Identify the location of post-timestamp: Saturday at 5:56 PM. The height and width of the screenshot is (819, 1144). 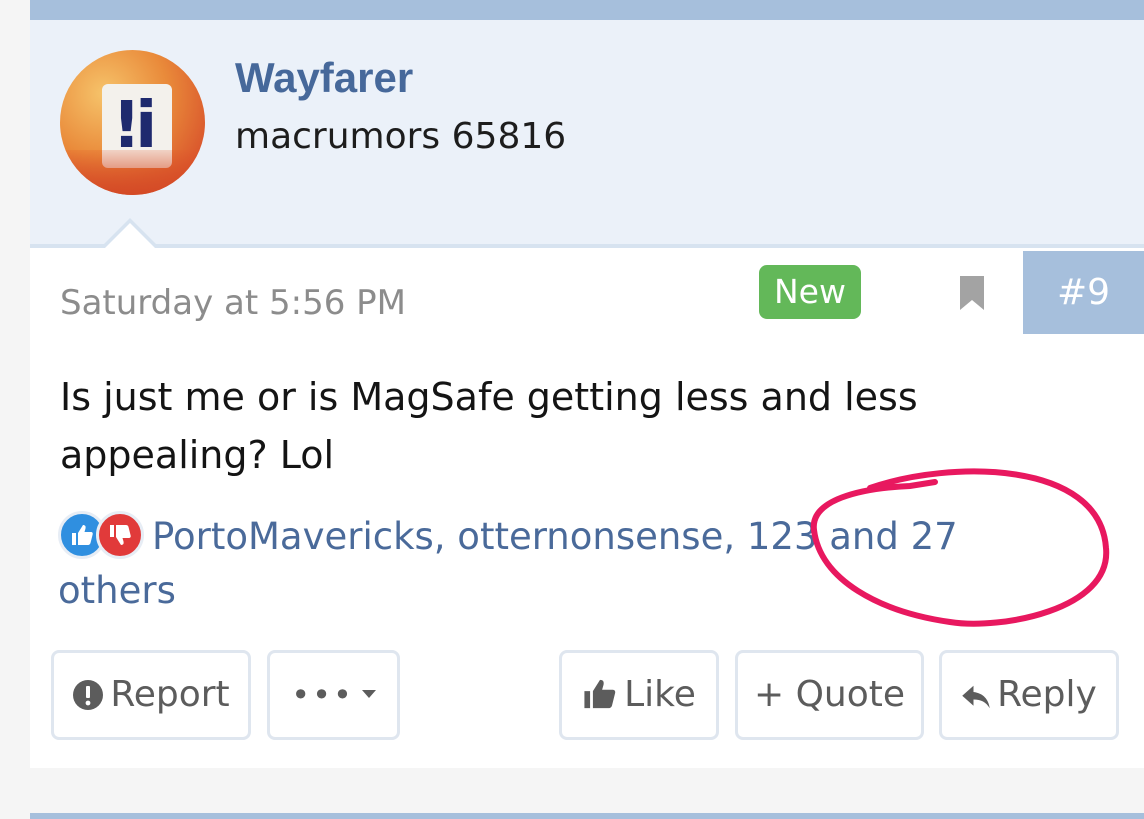
(233, 303).